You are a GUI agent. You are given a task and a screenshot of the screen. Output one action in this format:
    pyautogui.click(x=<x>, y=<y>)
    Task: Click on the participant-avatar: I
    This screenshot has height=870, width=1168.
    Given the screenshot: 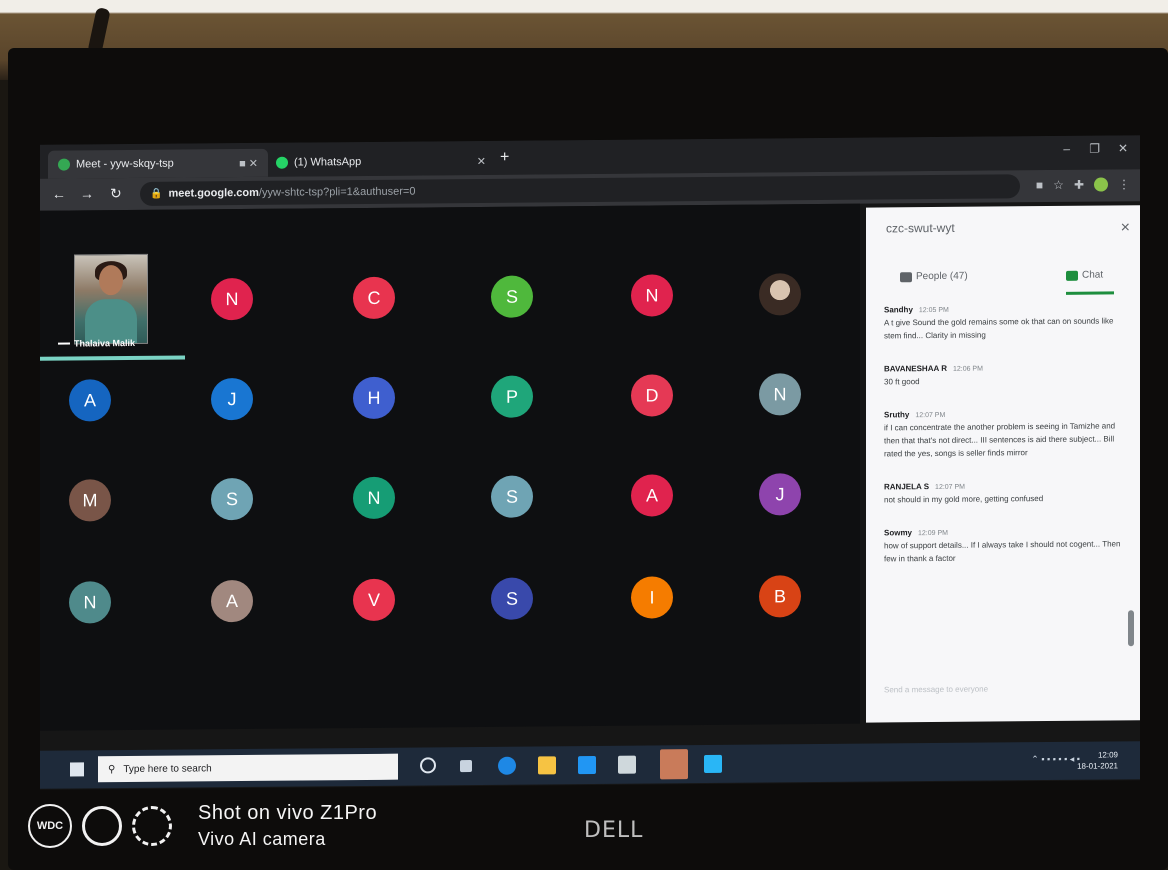 What is the action you would take?
    pyautogui.click(x=652, y=597)
    